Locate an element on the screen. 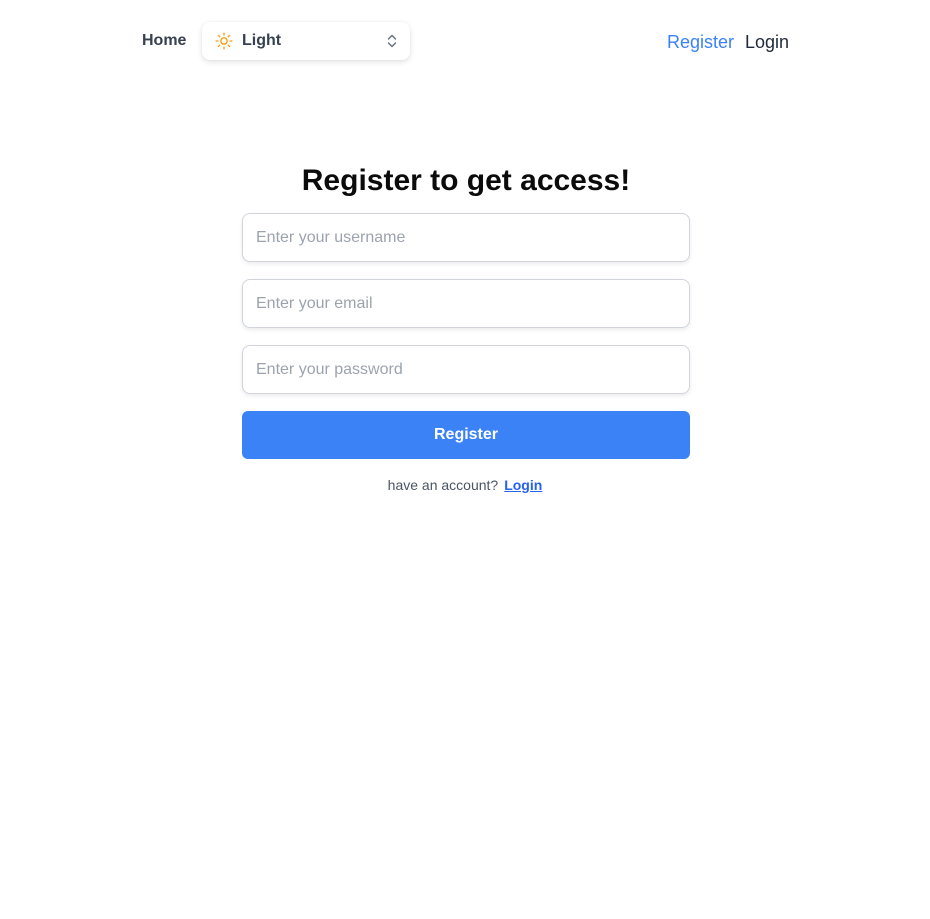  nav-register-link: Register is located at coordinates (700, 42).